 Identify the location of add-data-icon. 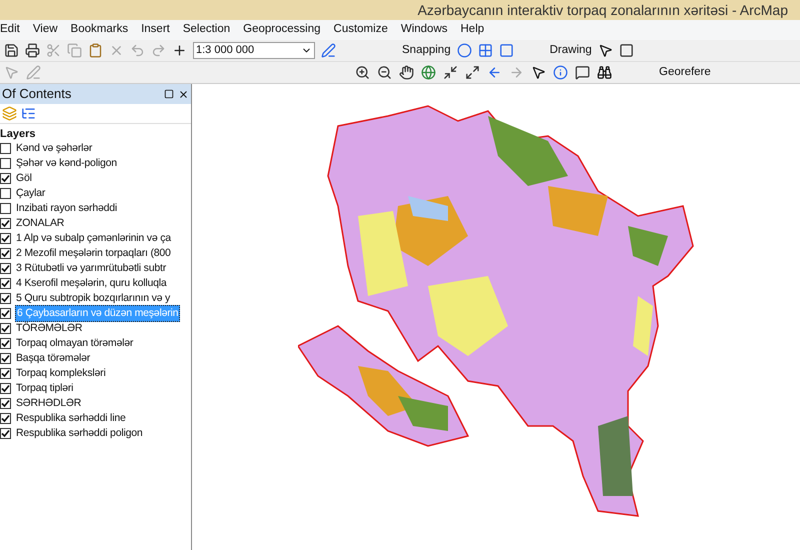
(179, 50).